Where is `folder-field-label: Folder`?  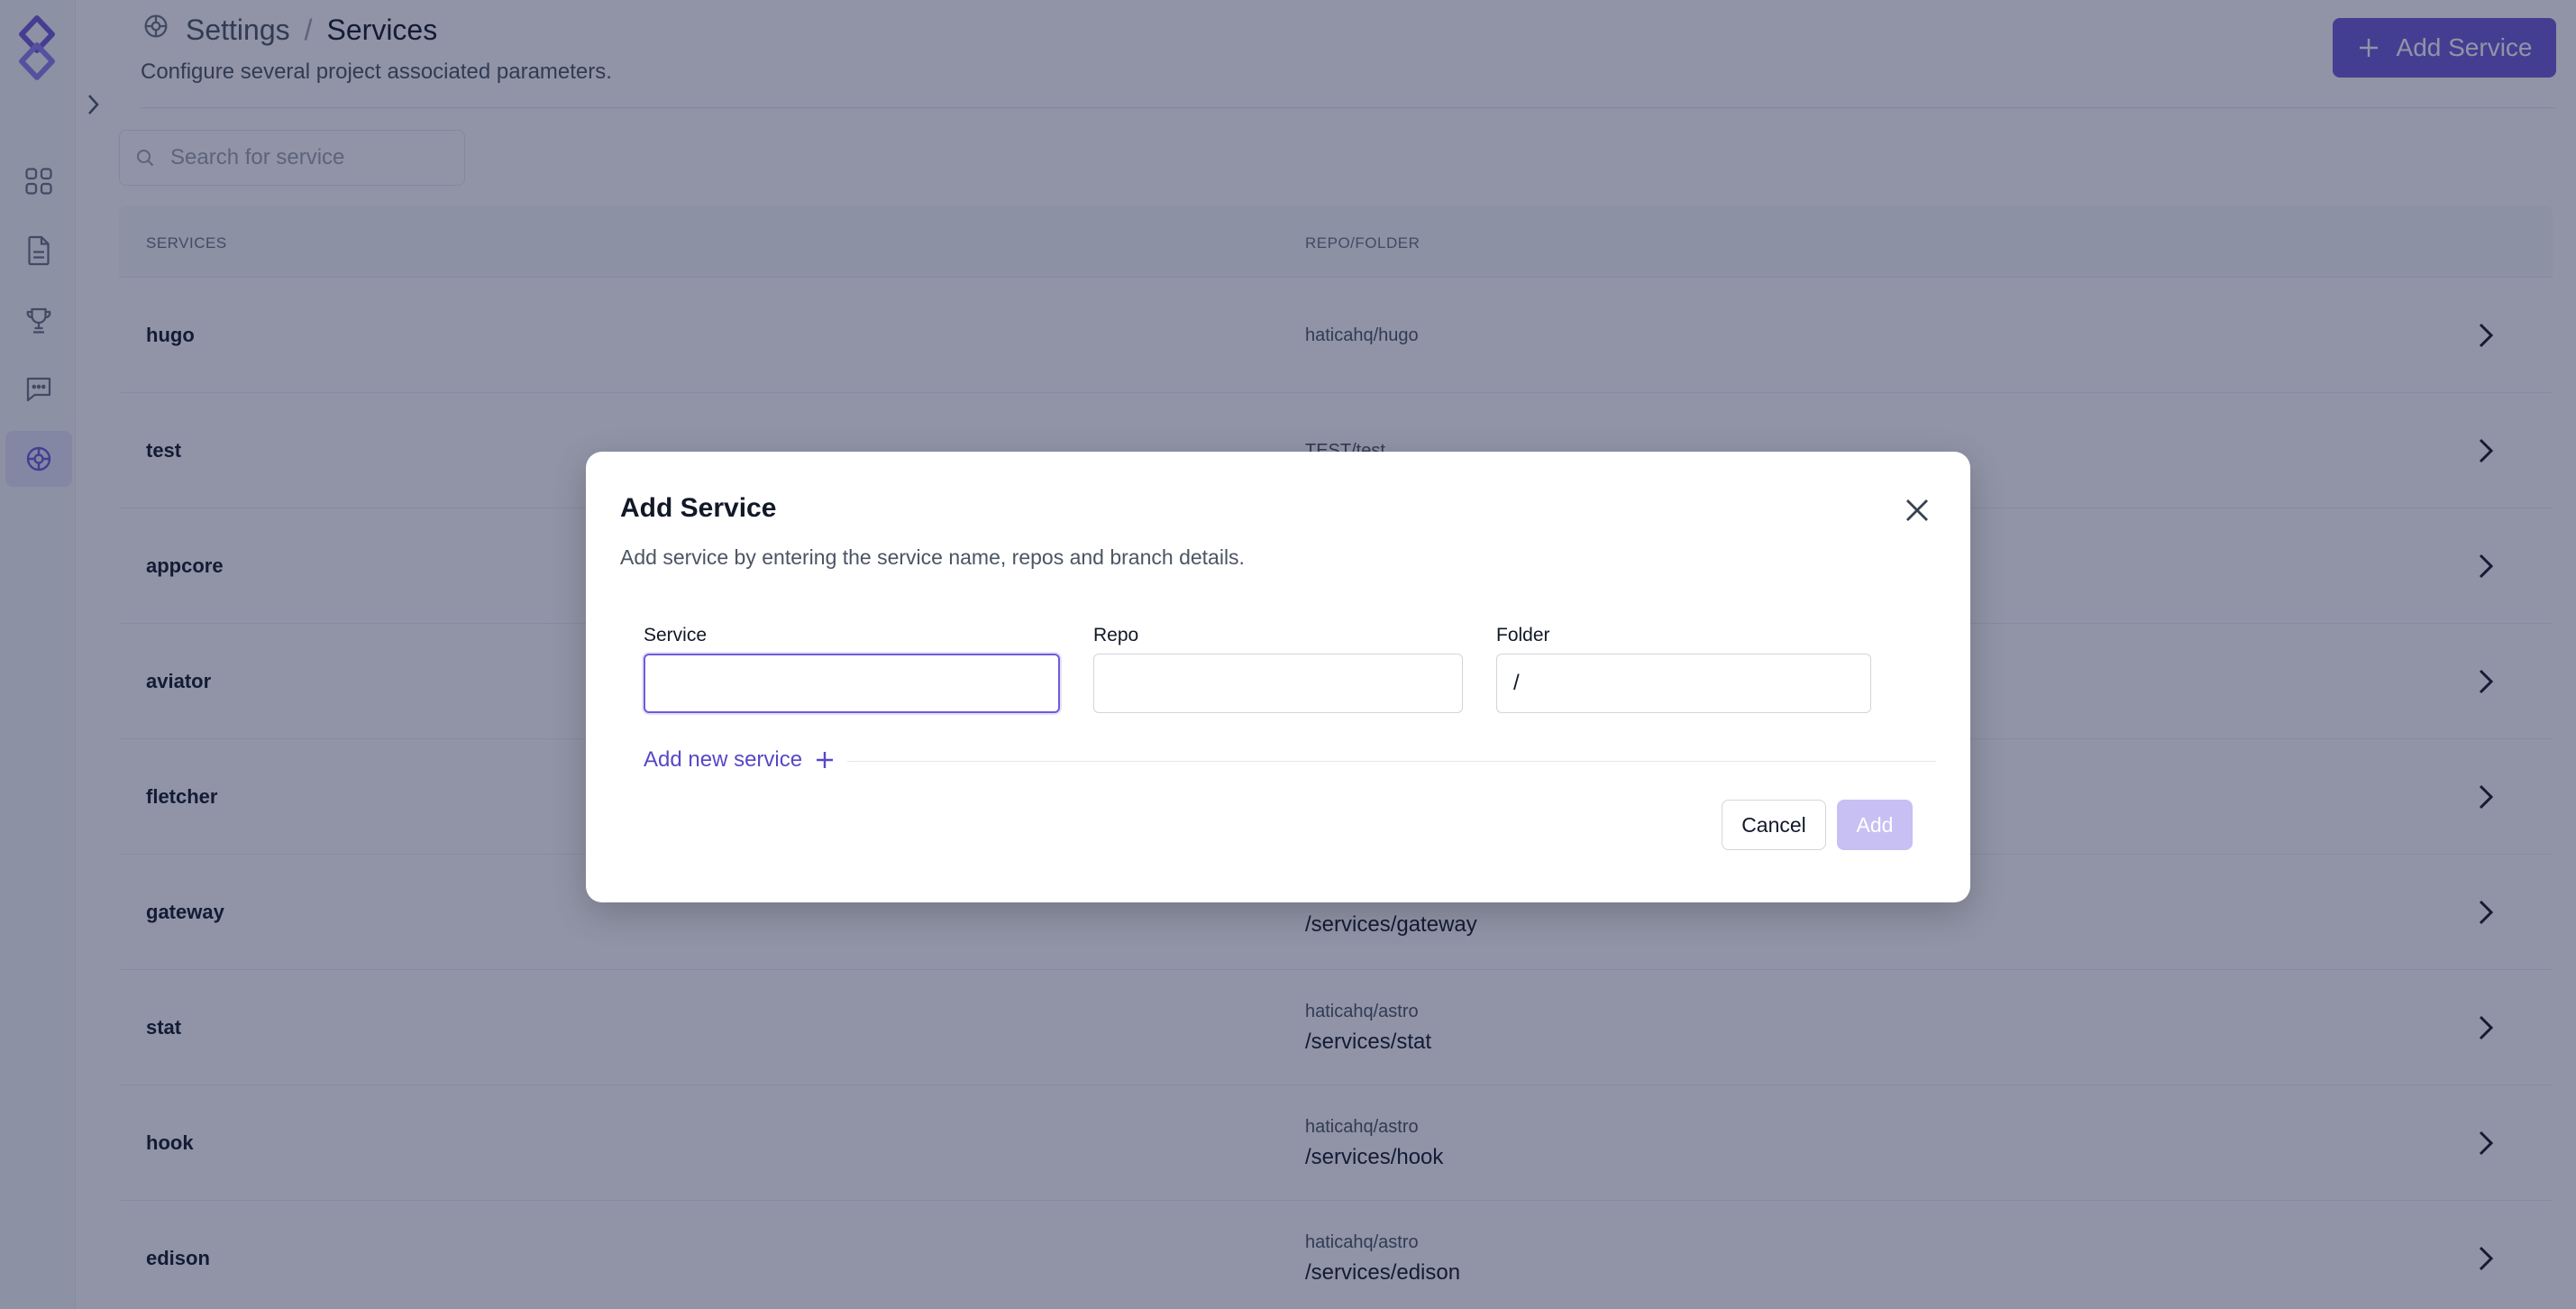
folder-field-label: Folder is located at coordinates (1523, 635).